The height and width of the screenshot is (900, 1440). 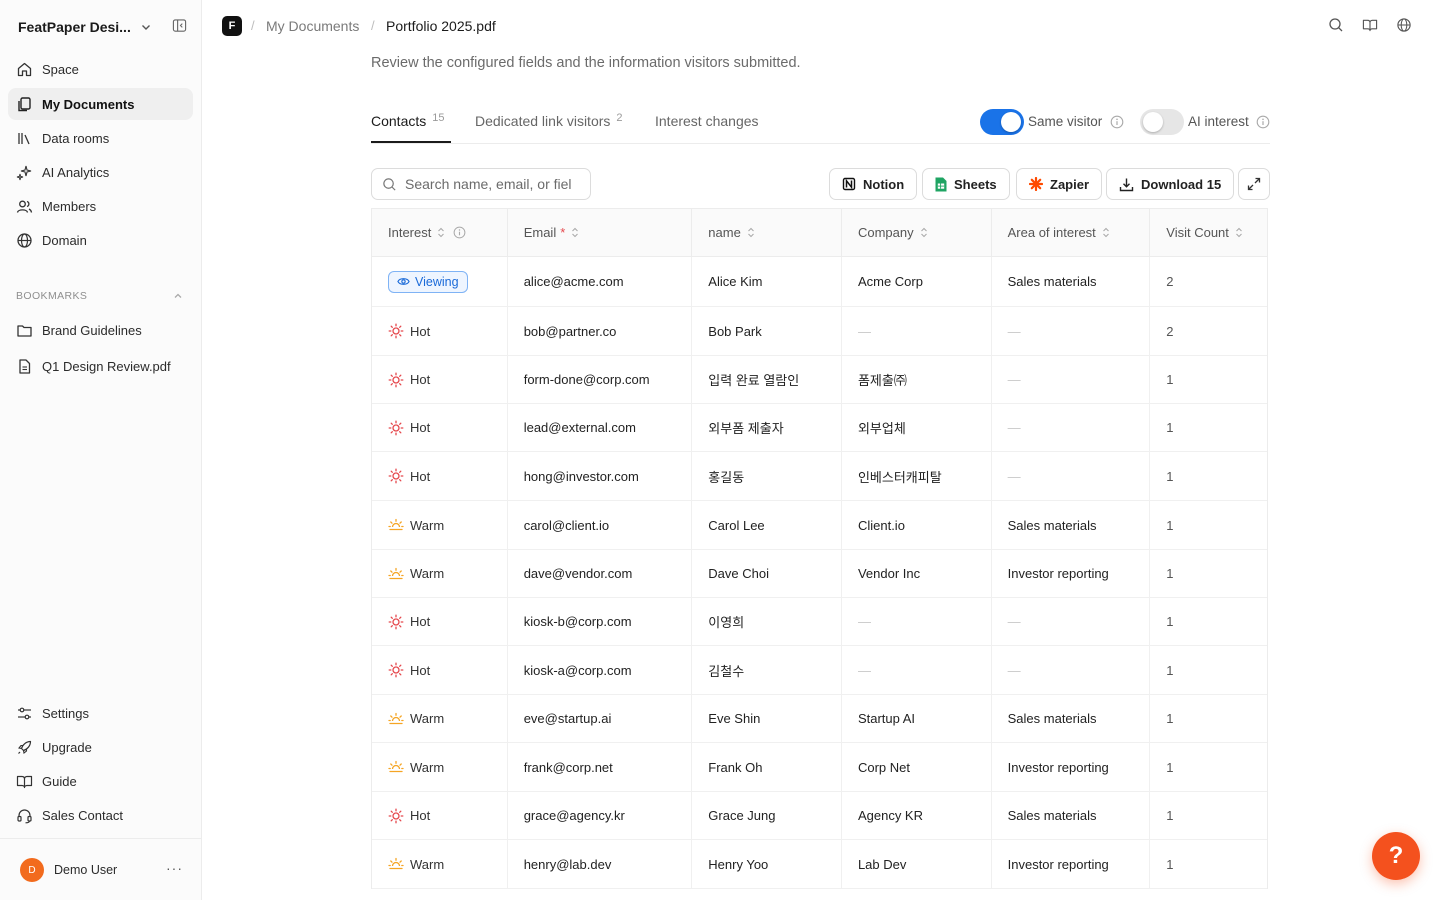 I want to click on column-header-interest: Interest, so click(x=440, y=232).